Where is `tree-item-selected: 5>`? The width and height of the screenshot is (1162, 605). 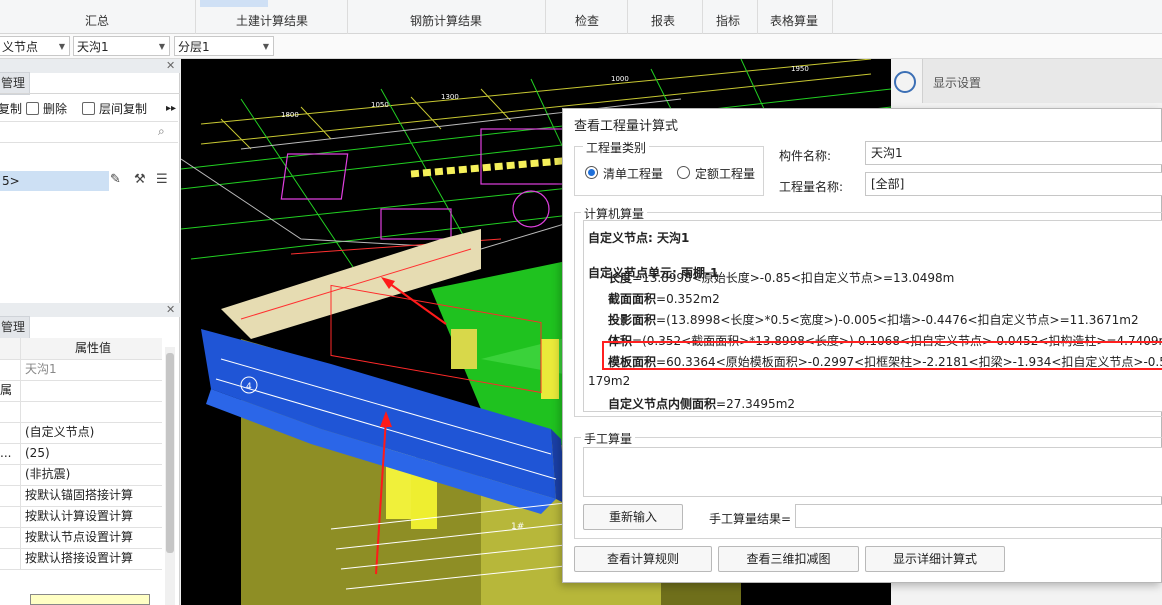
tree-item-selected: 5> is located at coordinates (54, 181).